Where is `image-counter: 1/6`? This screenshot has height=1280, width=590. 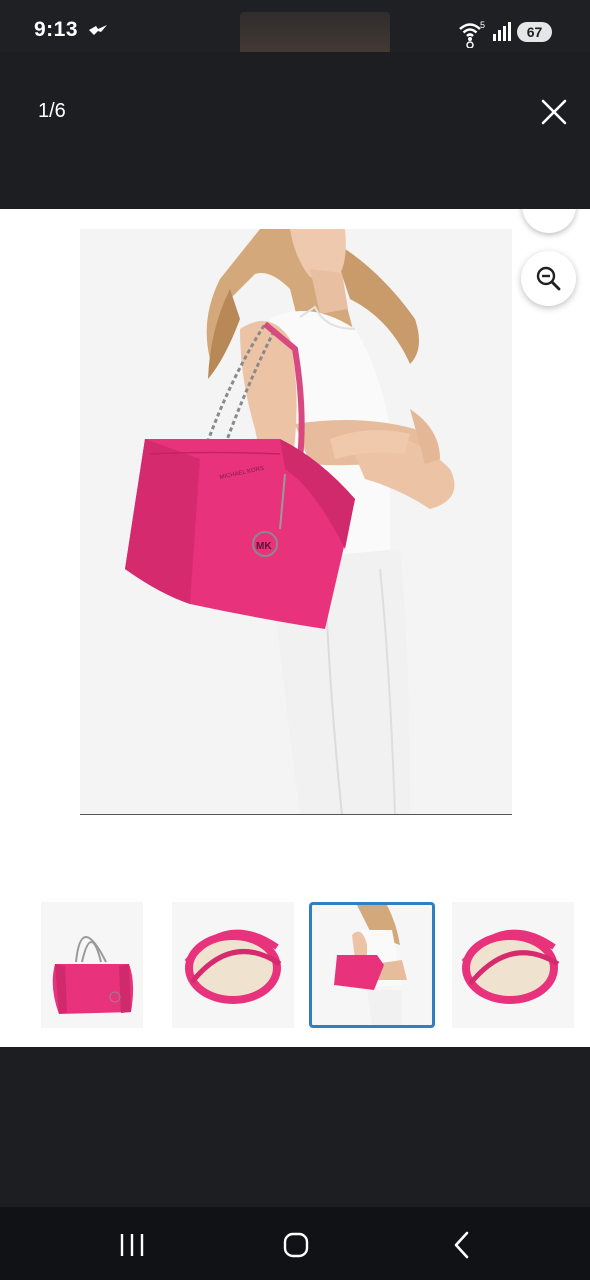
image-counter: 1/6 is located at coordinates (52, 111).